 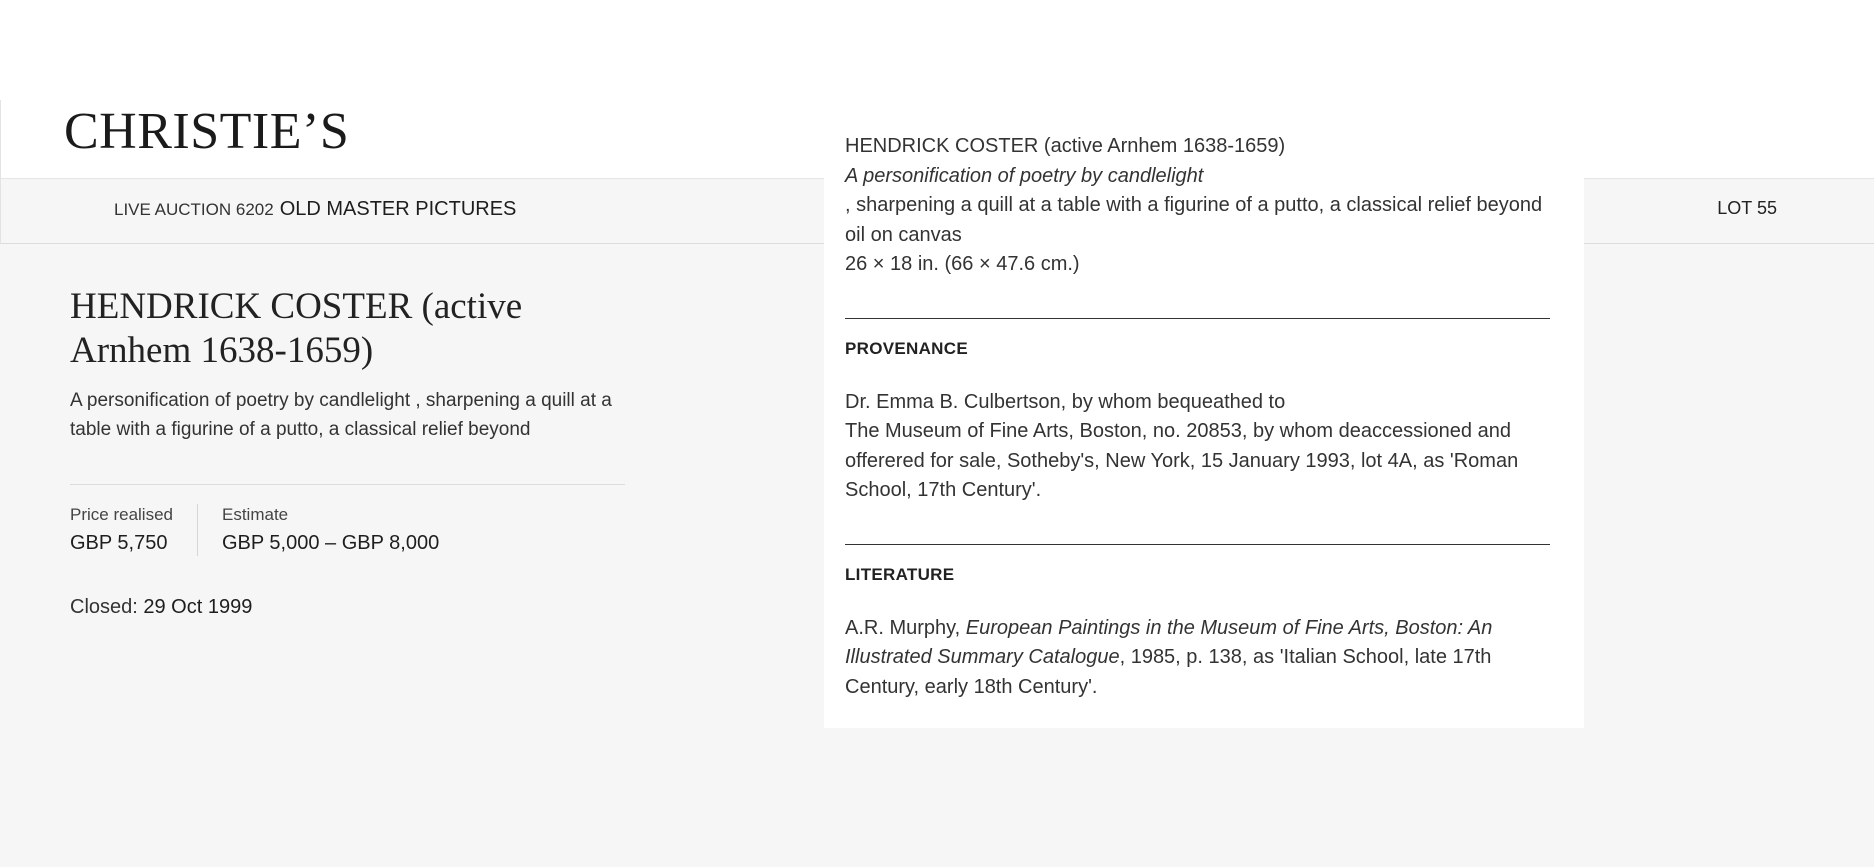 I want to click on provenance-divider, so click(x=1197, y=318).